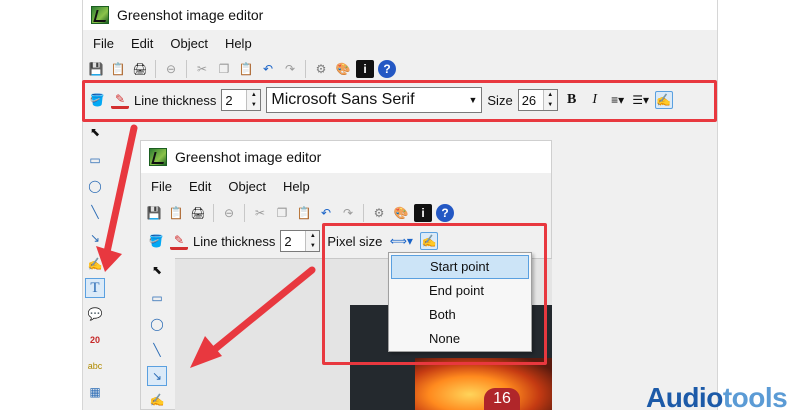 The width and height of the screenshot is (800, 410). Describe the element at coordinates (95, 314) in the screenshot. I see `speechbubble-icon: 💬` at that location.